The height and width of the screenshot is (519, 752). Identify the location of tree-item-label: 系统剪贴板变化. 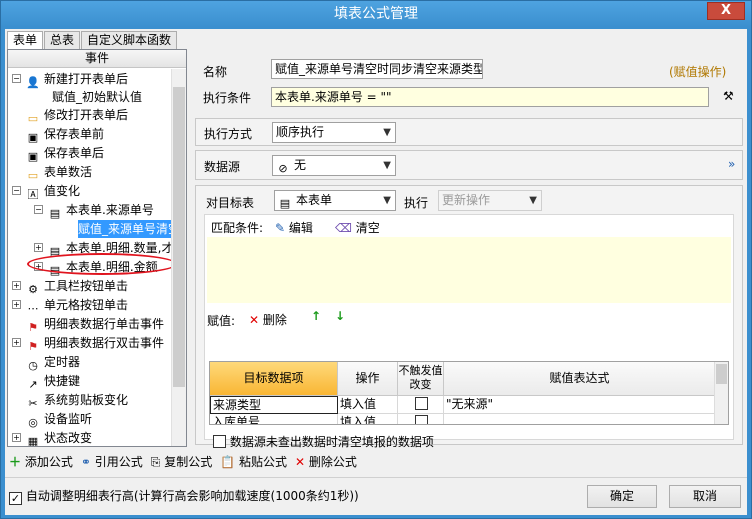
(86, 400).